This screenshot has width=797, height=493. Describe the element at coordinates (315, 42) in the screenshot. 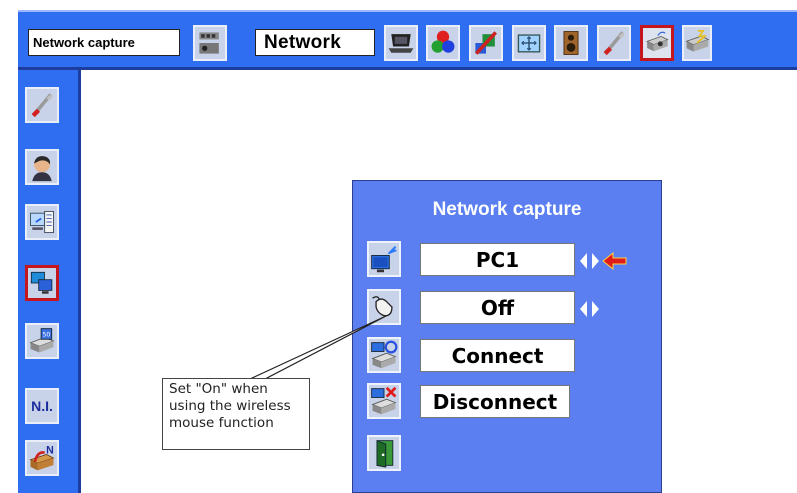

I see `menu-label: Network` at that location.